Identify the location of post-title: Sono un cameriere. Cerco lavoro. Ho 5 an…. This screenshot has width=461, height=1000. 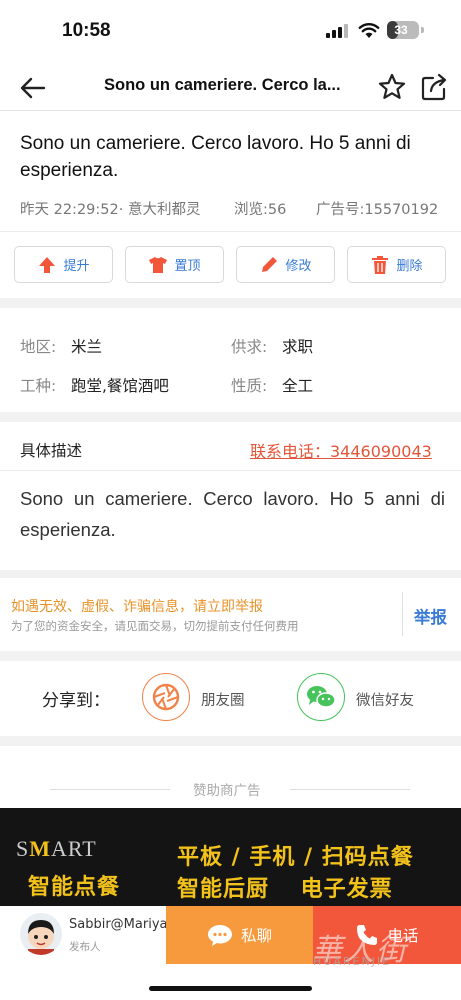
(215, 157).